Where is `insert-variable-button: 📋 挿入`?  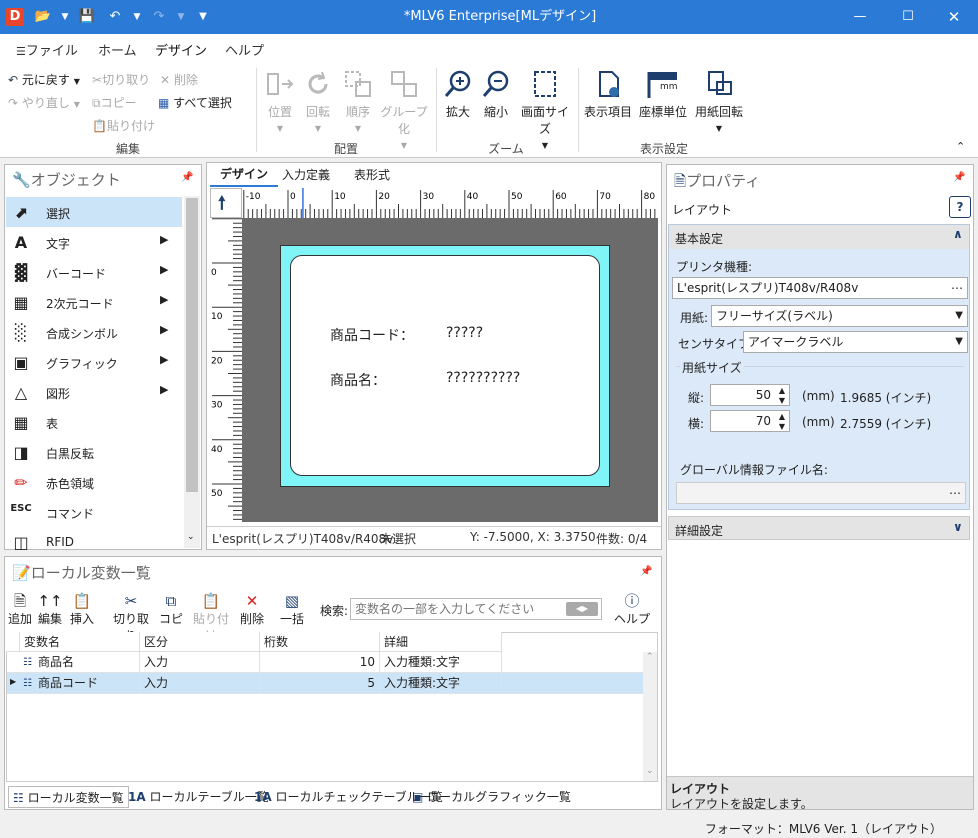 insert-variable-button: 📋 挿入 is located at coordinates (82, 609).